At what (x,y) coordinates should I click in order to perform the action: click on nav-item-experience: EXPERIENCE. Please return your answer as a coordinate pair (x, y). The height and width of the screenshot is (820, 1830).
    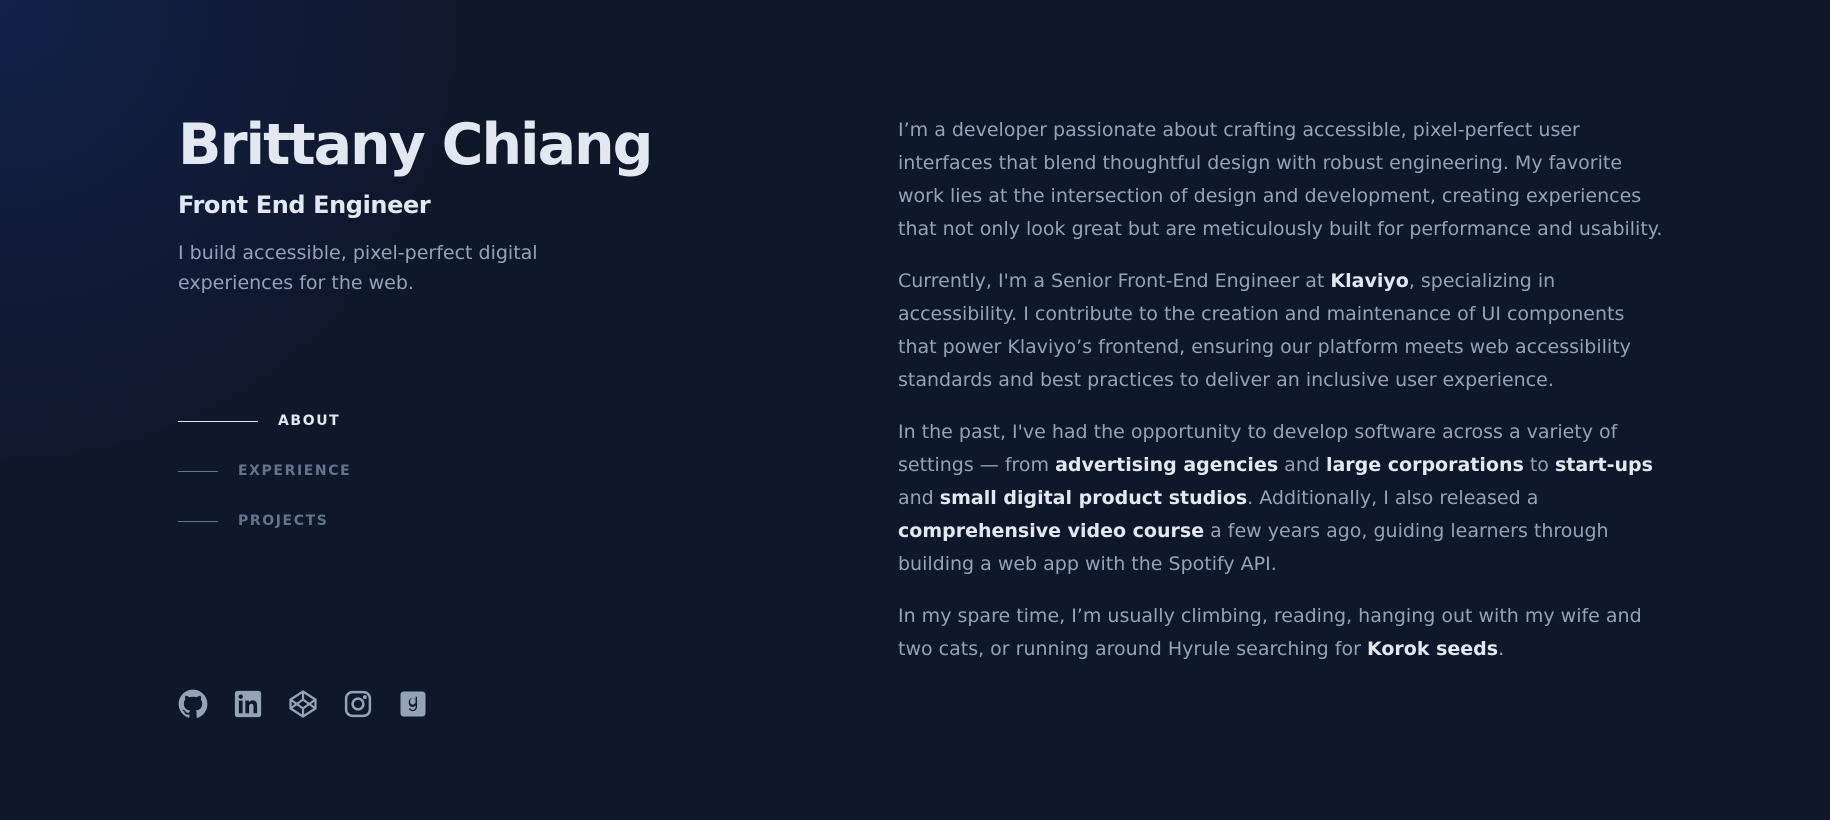
    Looking at the image, I should click on (264, 471).